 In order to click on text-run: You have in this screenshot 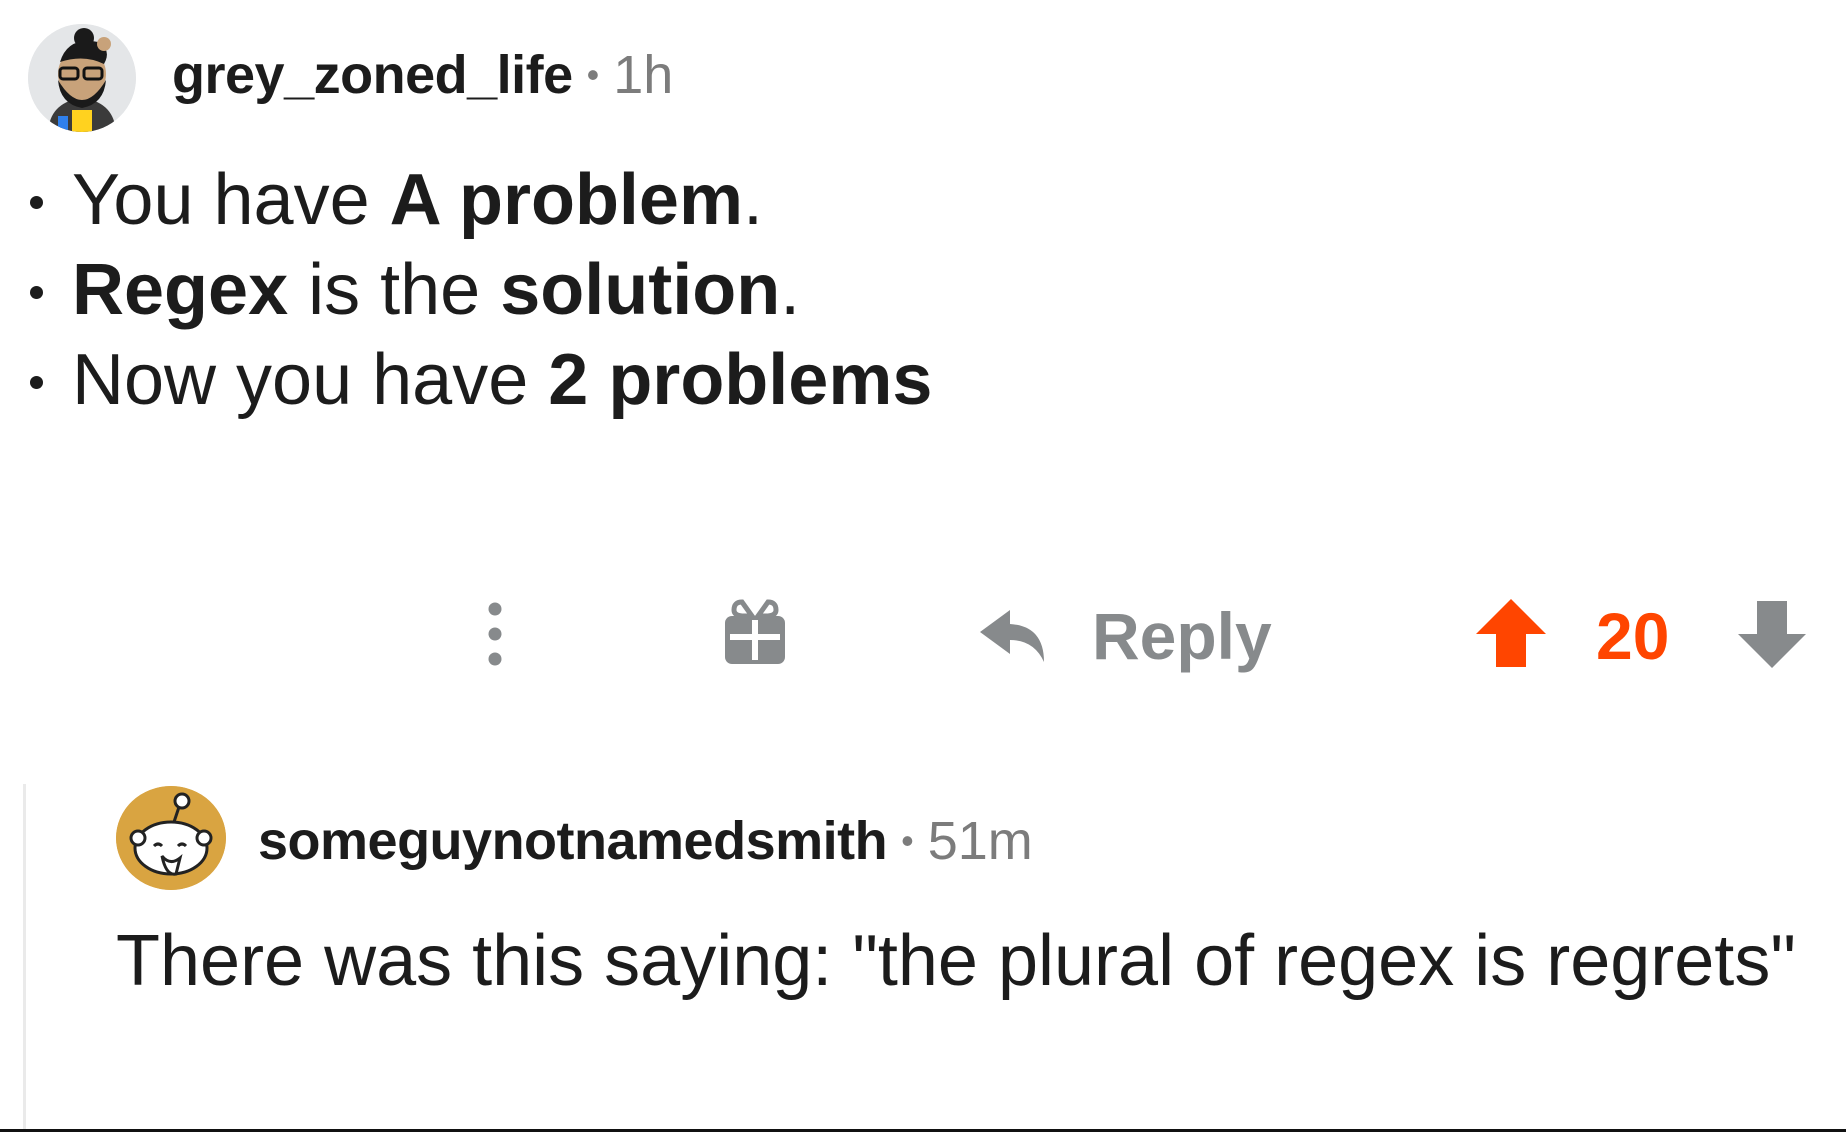, I will do `click(231, 200)`.